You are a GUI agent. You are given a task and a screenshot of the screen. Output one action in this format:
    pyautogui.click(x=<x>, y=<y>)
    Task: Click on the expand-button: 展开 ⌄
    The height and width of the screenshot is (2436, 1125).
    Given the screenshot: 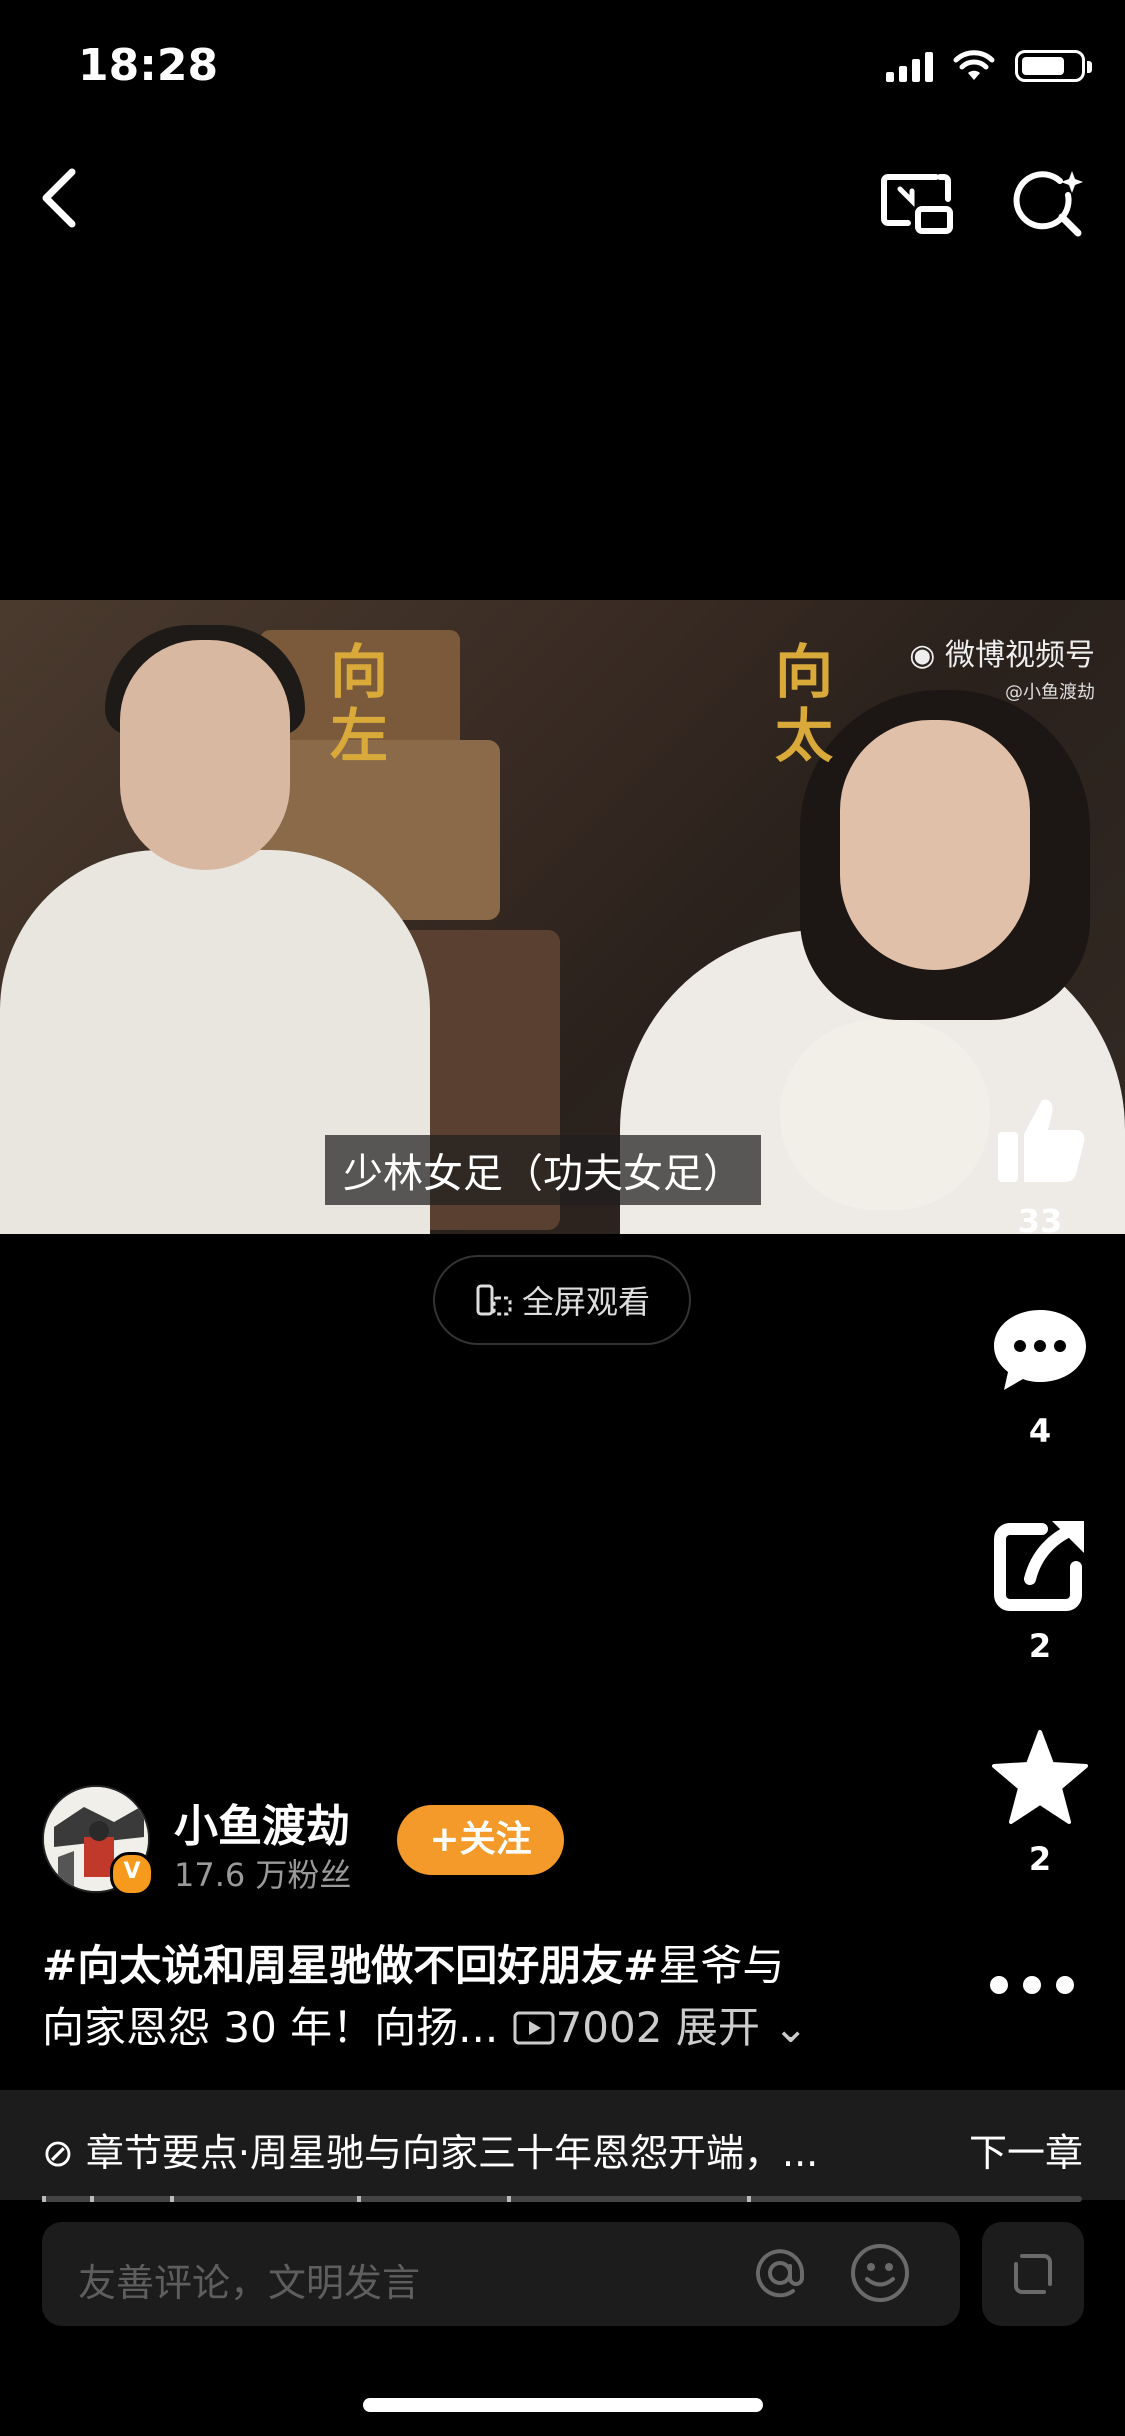 What is the action you would take?
    pyautogui.click(x=742, y=2027)
    